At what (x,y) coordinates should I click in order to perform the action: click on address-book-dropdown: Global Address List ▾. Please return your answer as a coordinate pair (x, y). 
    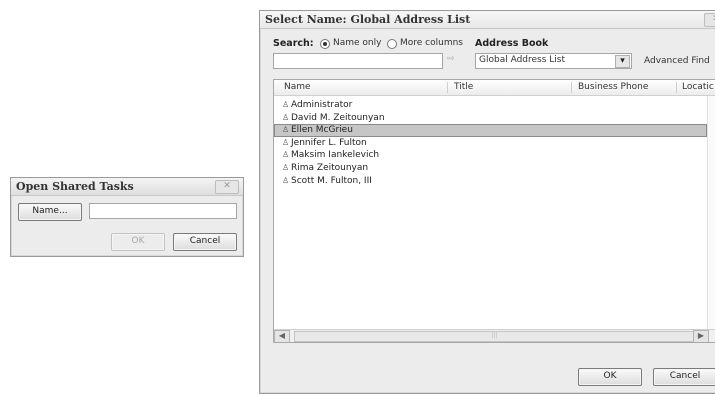
    Looking at the image, I should click on (553, 61).